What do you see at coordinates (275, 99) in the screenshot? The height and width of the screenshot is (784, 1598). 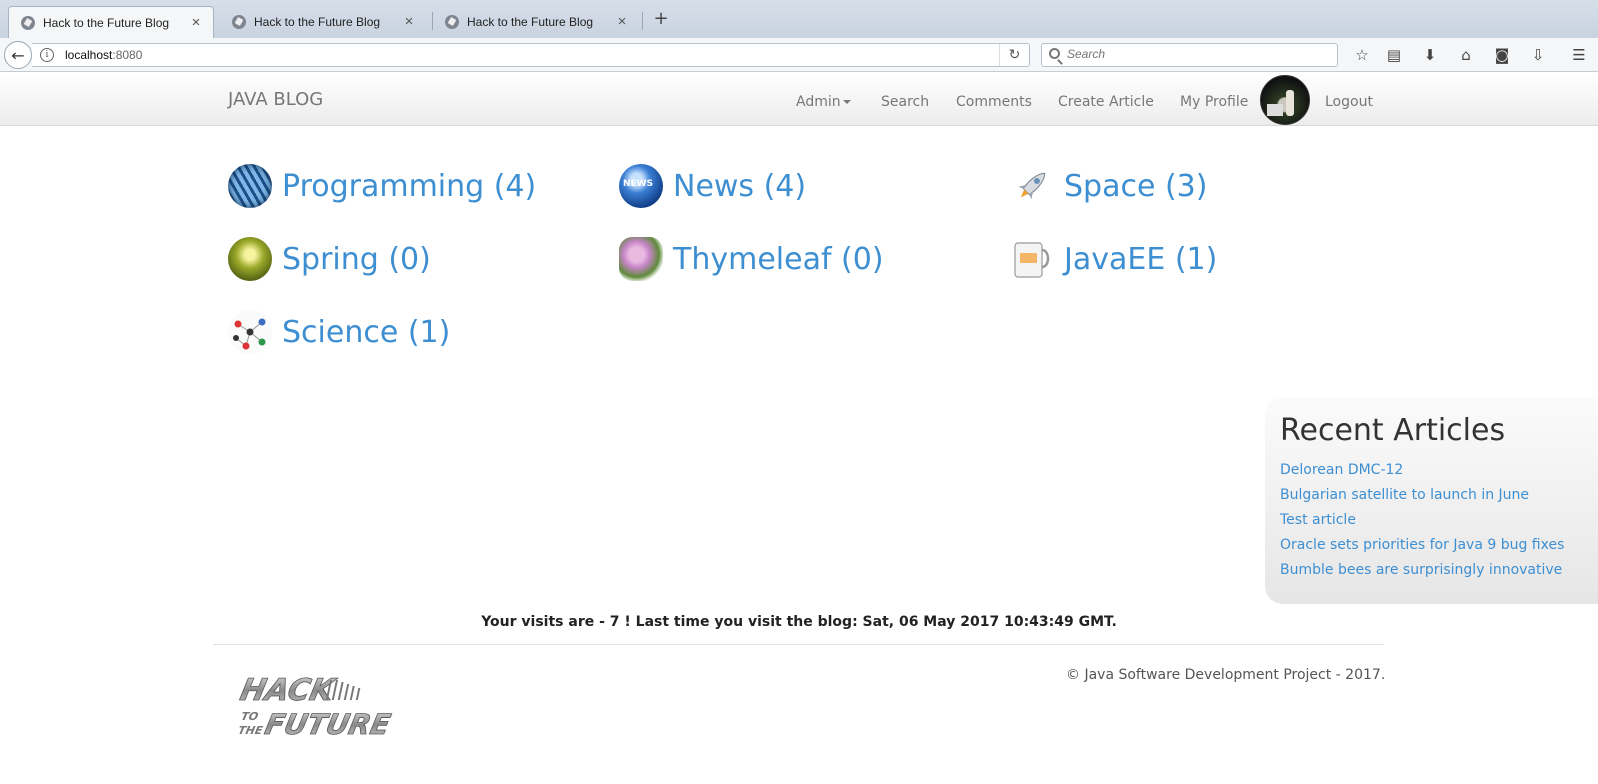 I see `brand-link: JAVA BLOG` at bounding box center [275, 99].